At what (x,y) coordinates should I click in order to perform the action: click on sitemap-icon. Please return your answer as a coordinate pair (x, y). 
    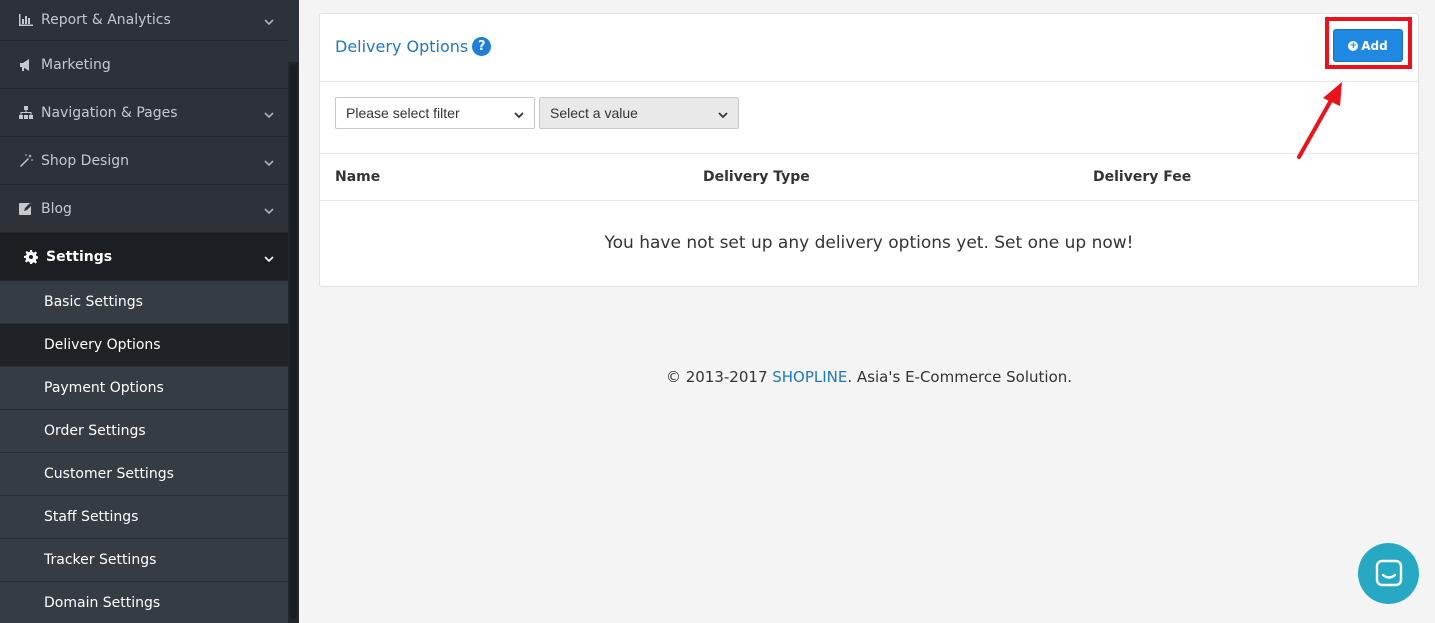
    Looking at the image, I should click on (26, 113).